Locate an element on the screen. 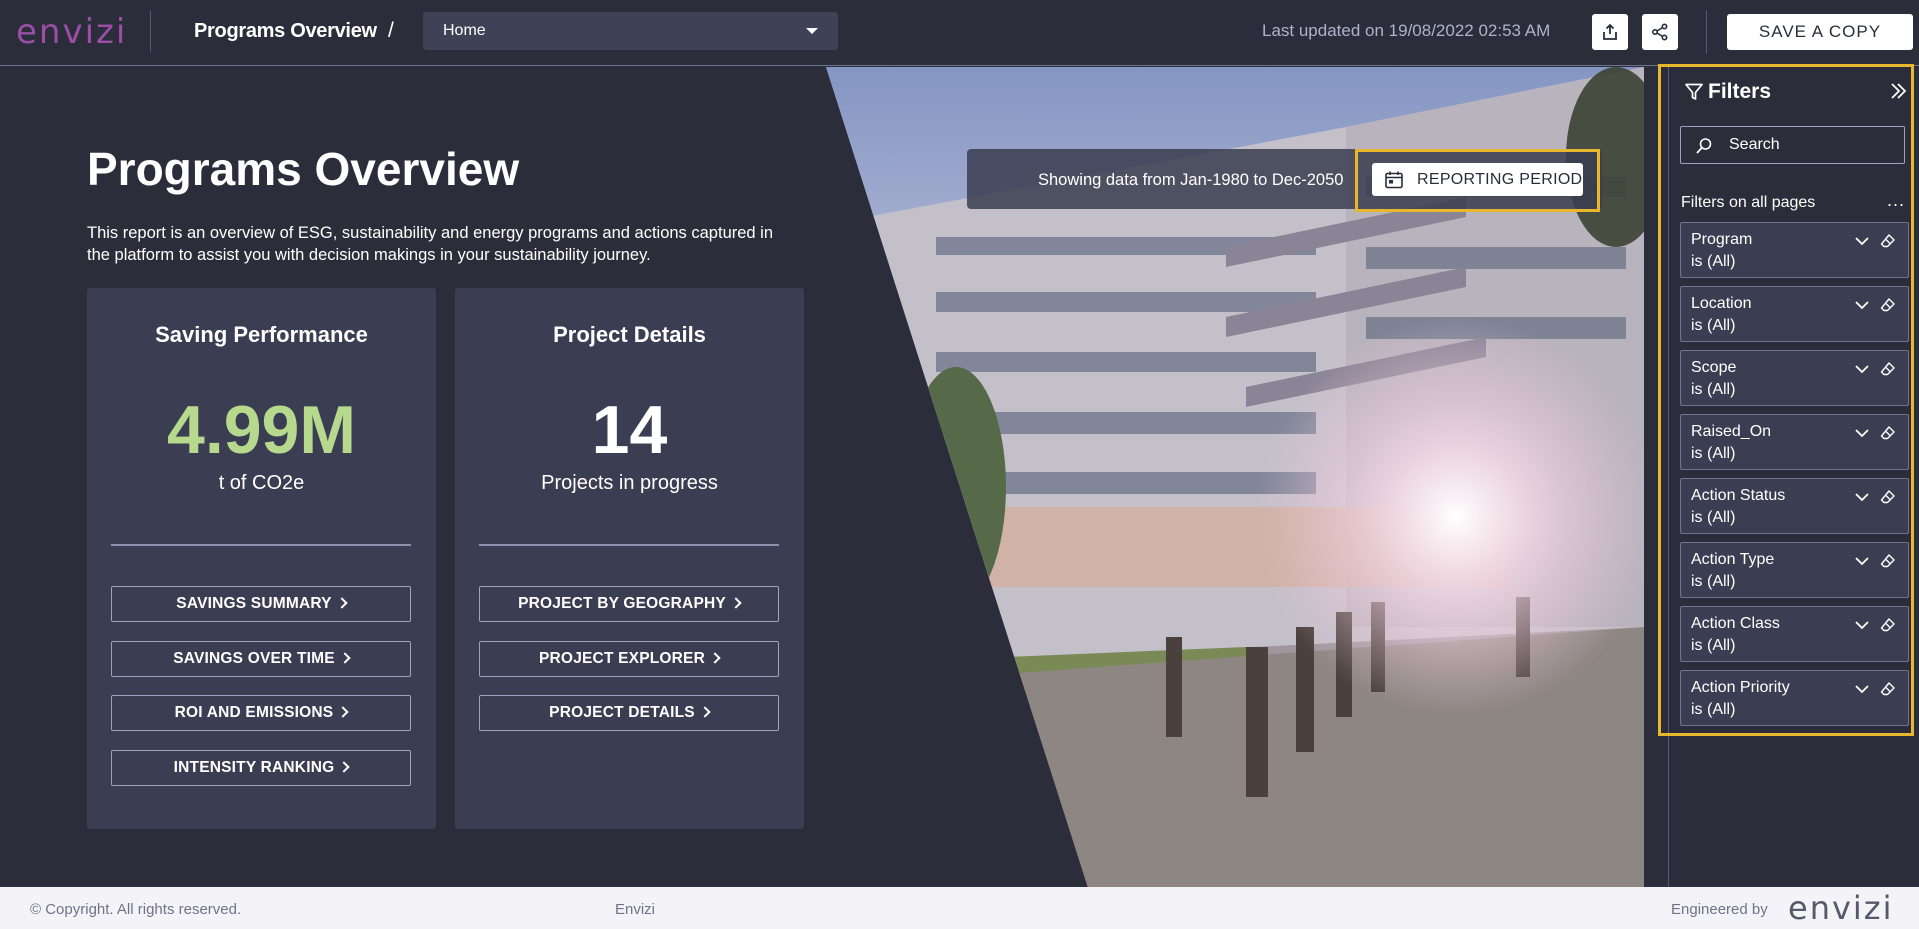  filter-name: Scope is located at coordinates (1714, 367).